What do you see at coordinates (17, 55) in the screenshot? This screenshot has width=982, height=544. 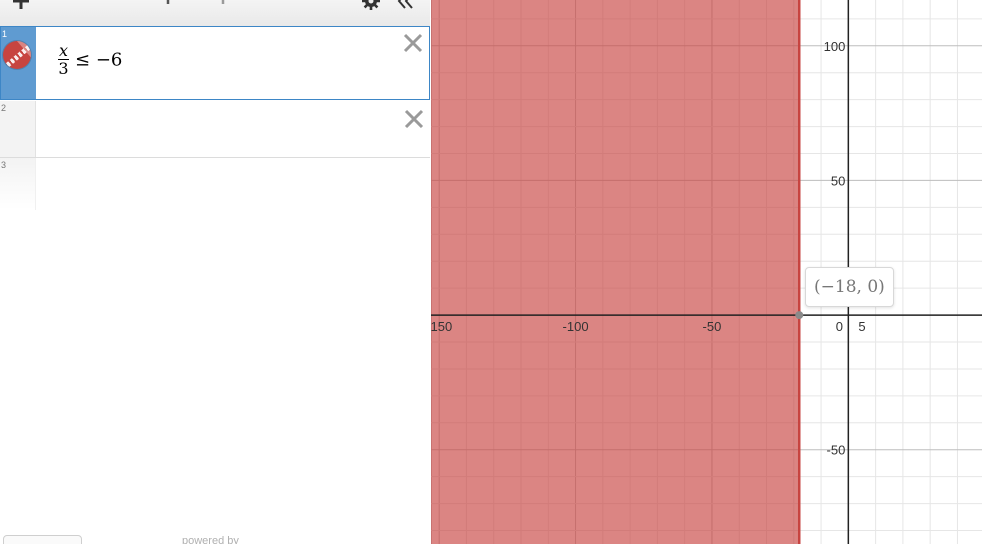 I see `graph-color-toggle-icon` at bounding box center [17, 55].